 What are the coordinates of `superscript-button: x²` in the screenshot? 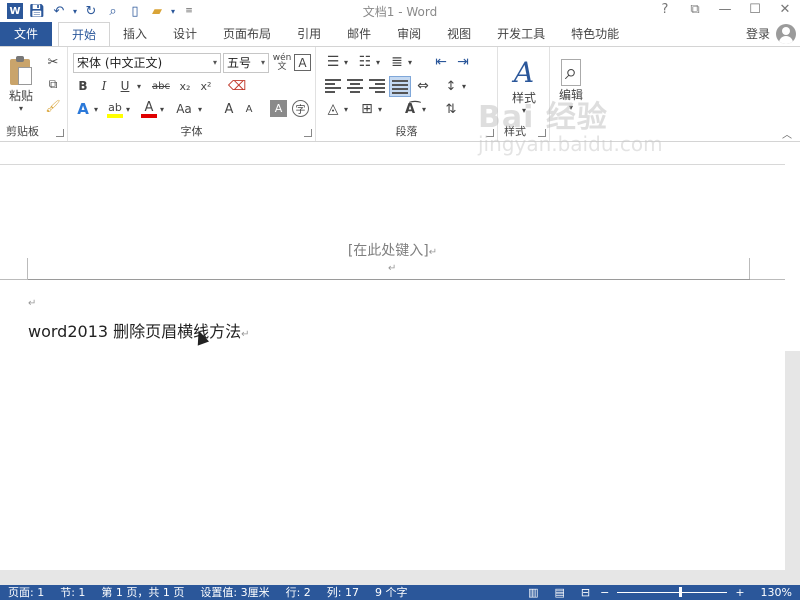 It's located at (206, 86).